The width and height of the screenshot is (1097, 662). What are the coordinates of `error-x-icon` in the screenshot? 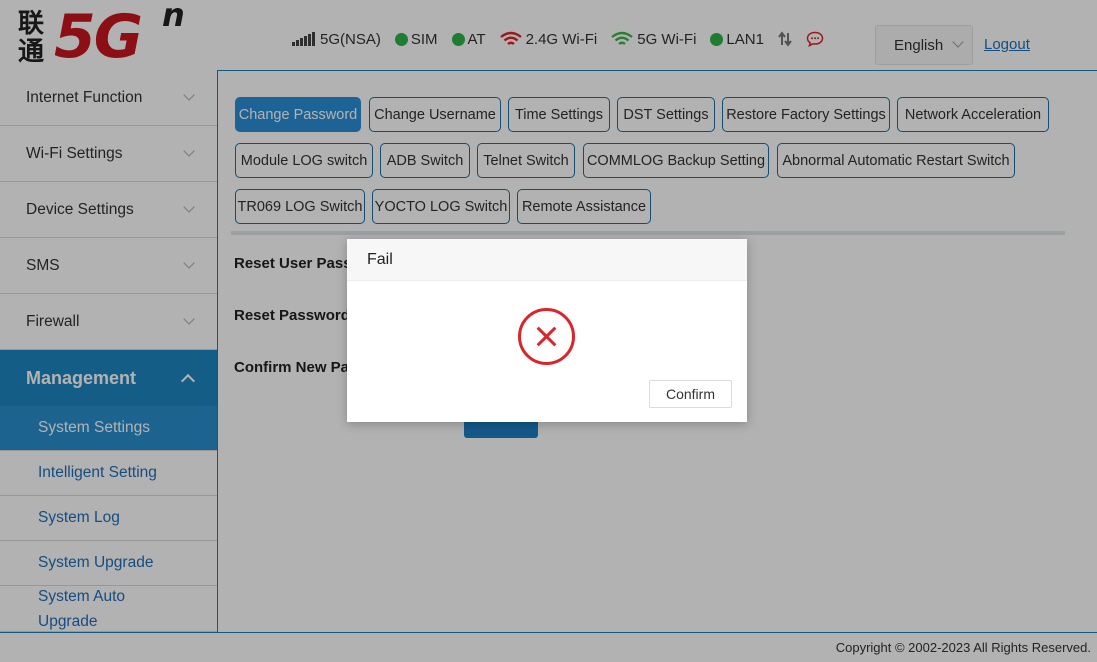 It's located at (546, 336).